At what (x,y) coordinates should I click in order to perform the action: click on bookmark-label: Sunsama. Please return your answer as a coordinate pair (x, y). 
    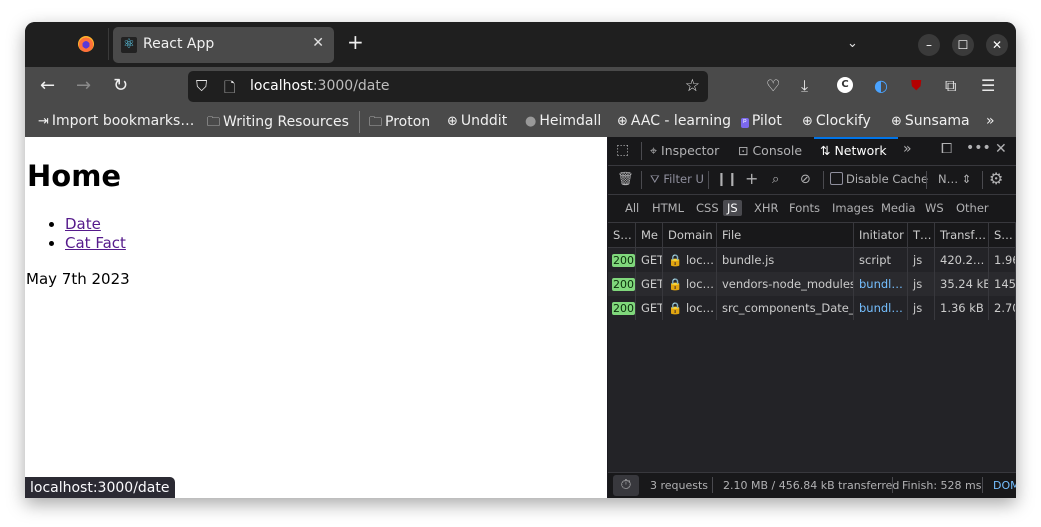
    Looking at the image, I should click on (937, 121).